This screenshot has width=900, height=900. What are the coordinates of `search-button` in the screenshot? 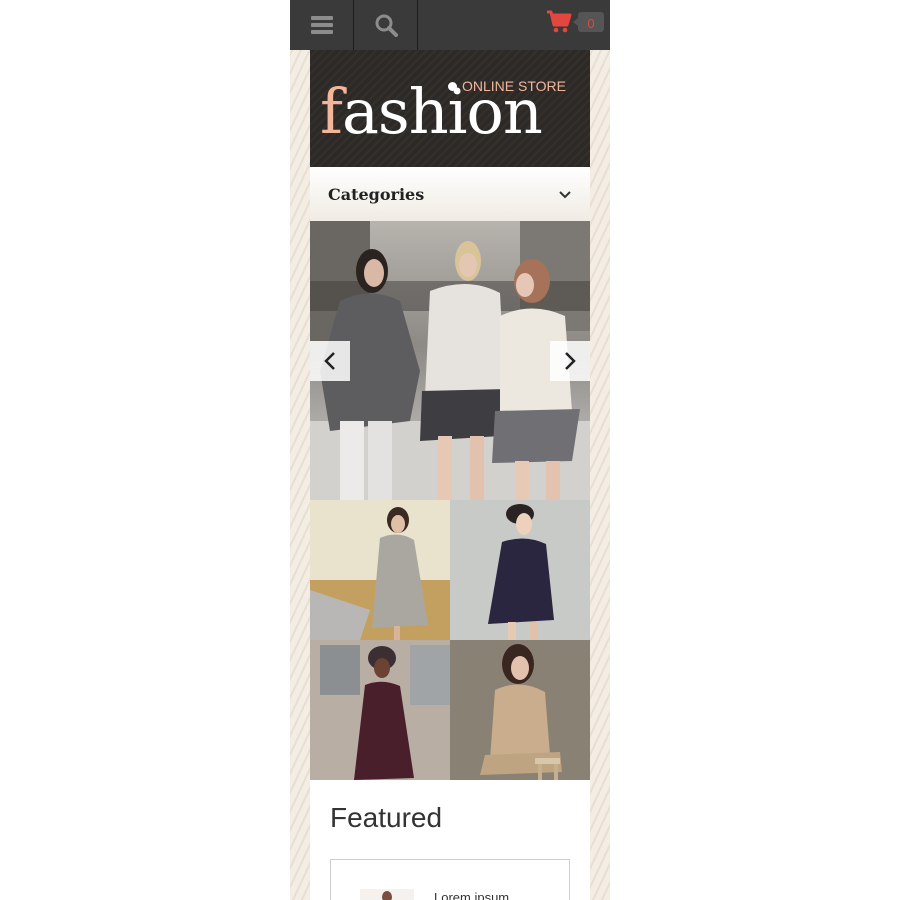 It's located at (386, 25).